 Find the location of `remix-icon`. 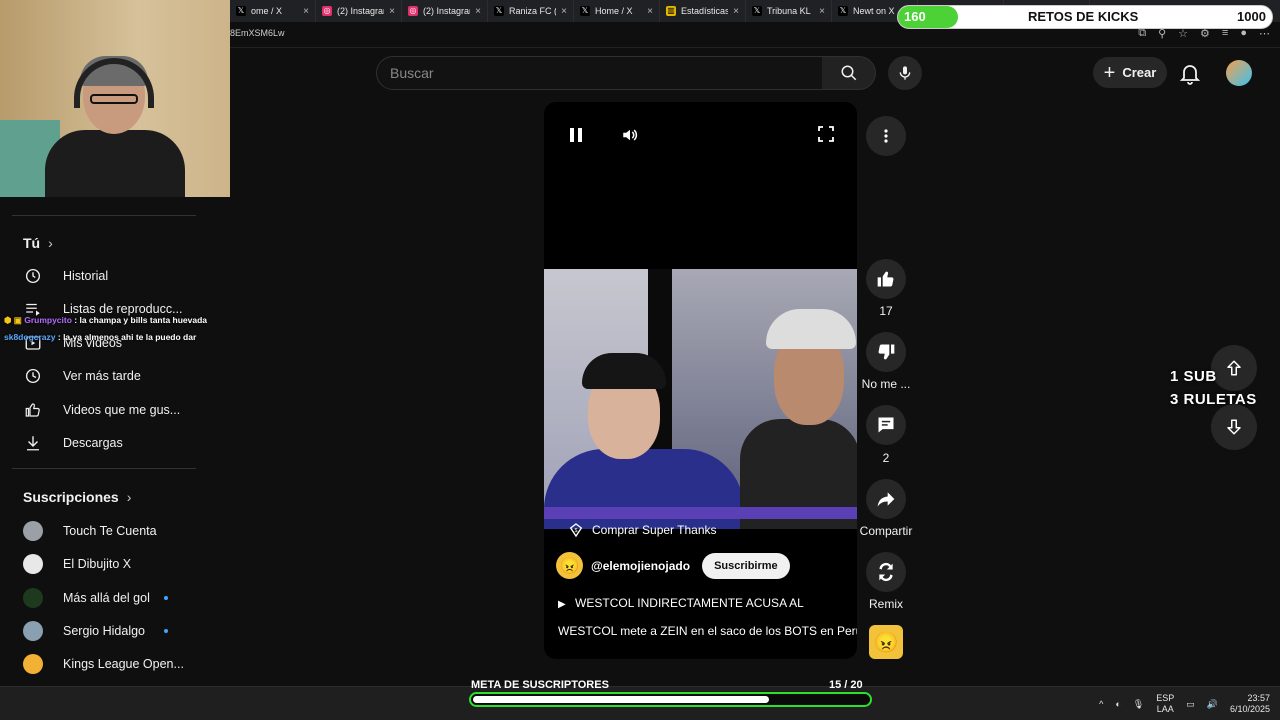

remix-icon is located at coordinates (886, 572).